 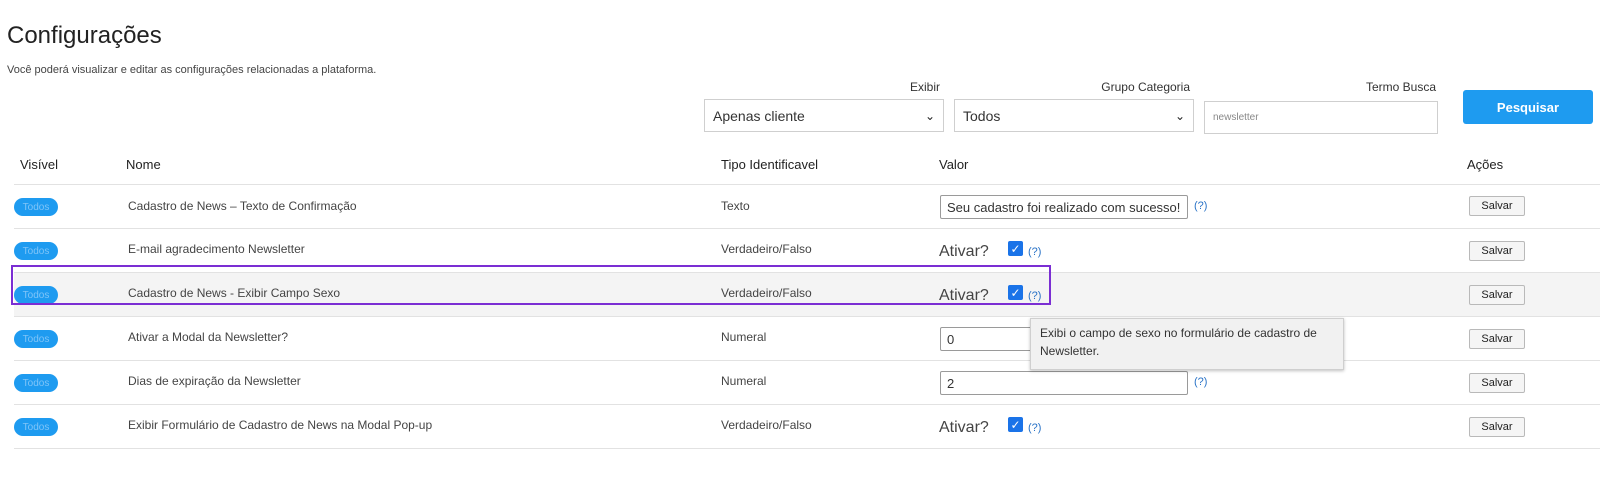 What do you see at coordinates (39, 164) in the screenshot?
I see `col-head-visivel: Visível` at bounding box center [39, 164].